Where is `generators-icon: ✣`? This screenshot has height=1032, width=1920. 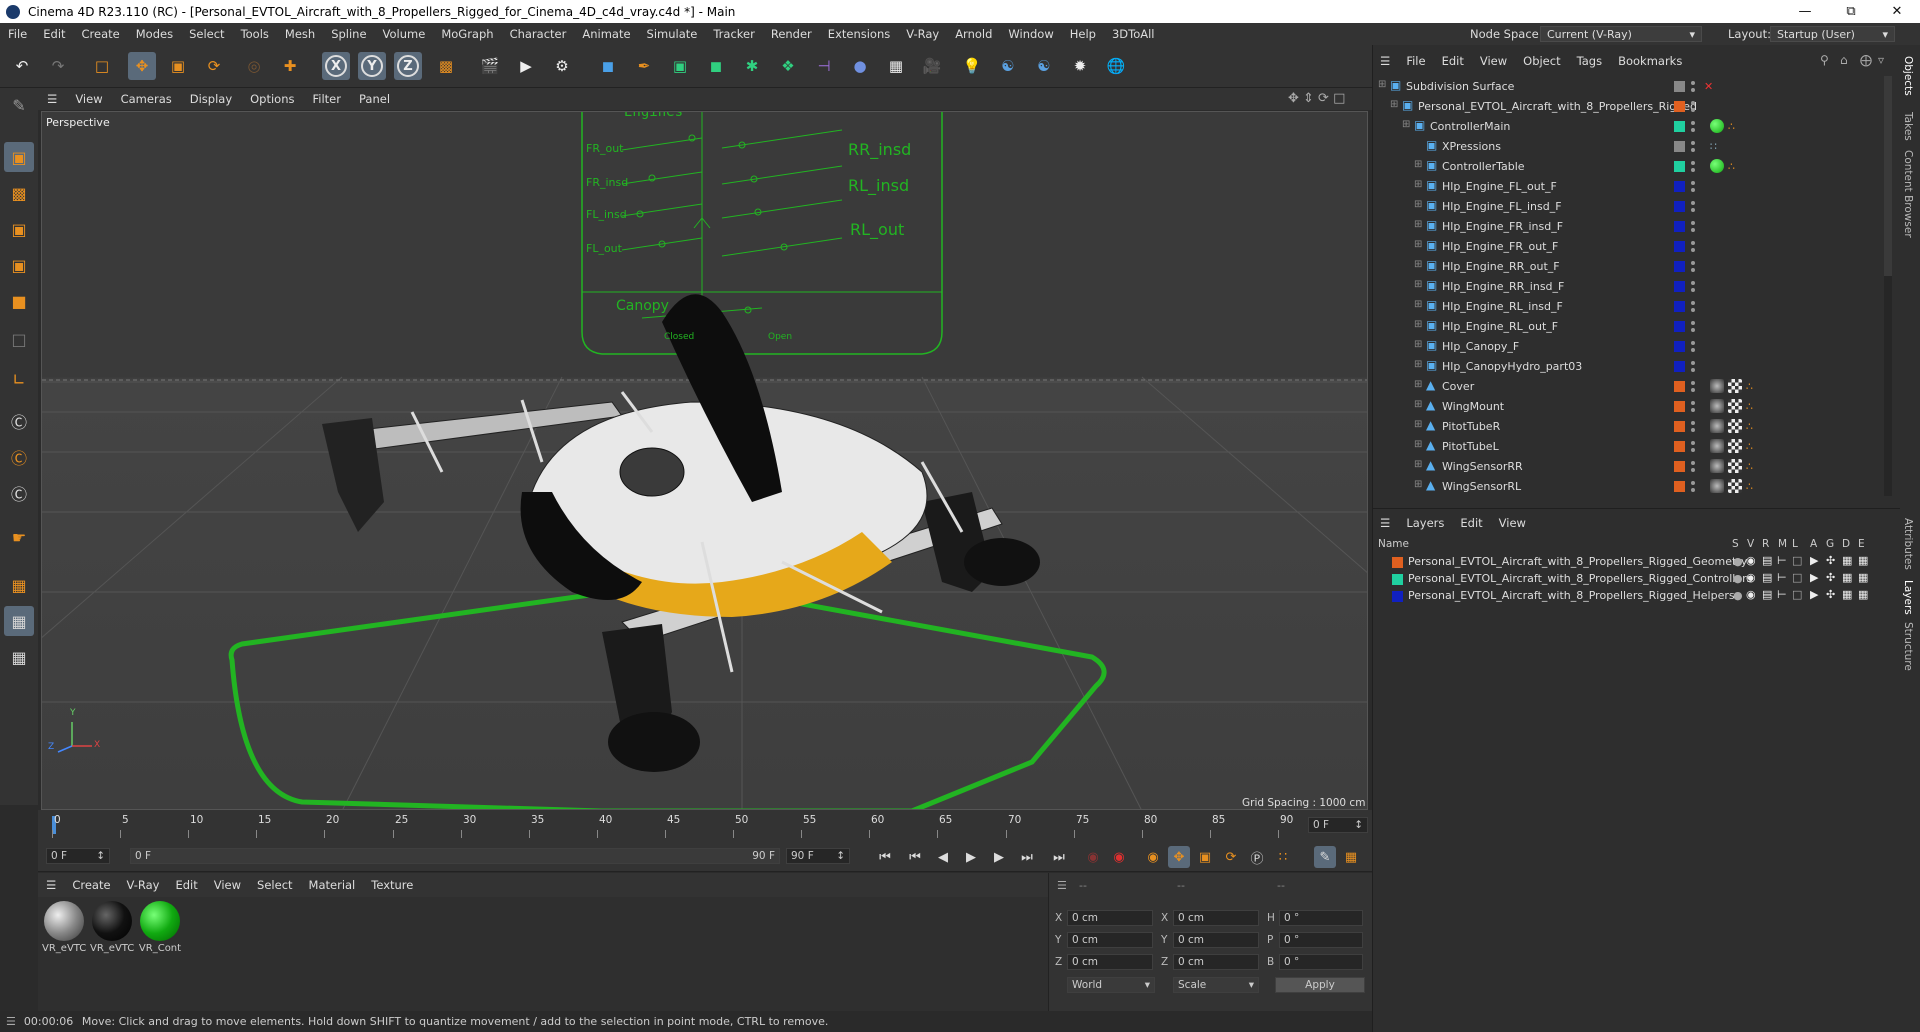 generators-icon: ✣ is located at coordinates (1830, 594).